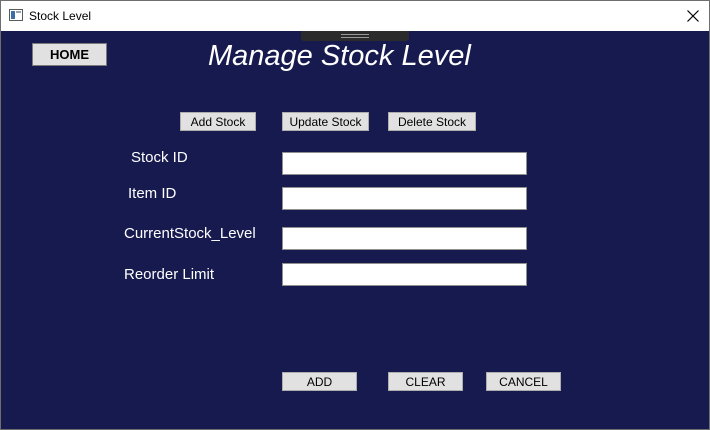 This screenshot has width=710, height=430. I want to click on update-stock-button: Update Stock, so click(325, 121).